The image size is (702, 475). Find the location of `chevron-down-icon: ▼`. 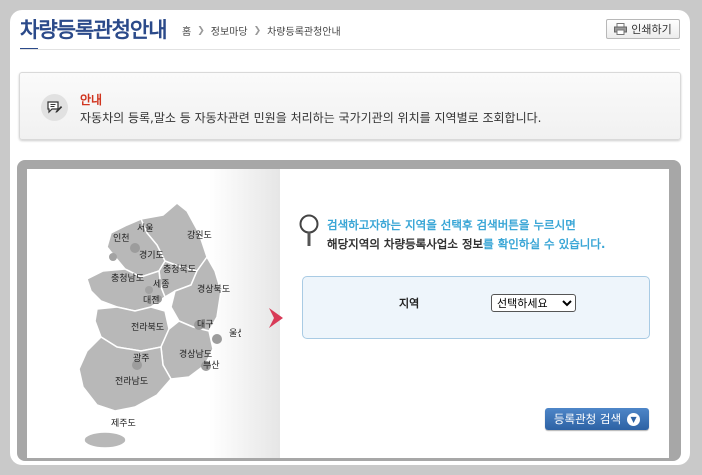

chevron-down-icon: ▼ is located at coordinates (634, 419).